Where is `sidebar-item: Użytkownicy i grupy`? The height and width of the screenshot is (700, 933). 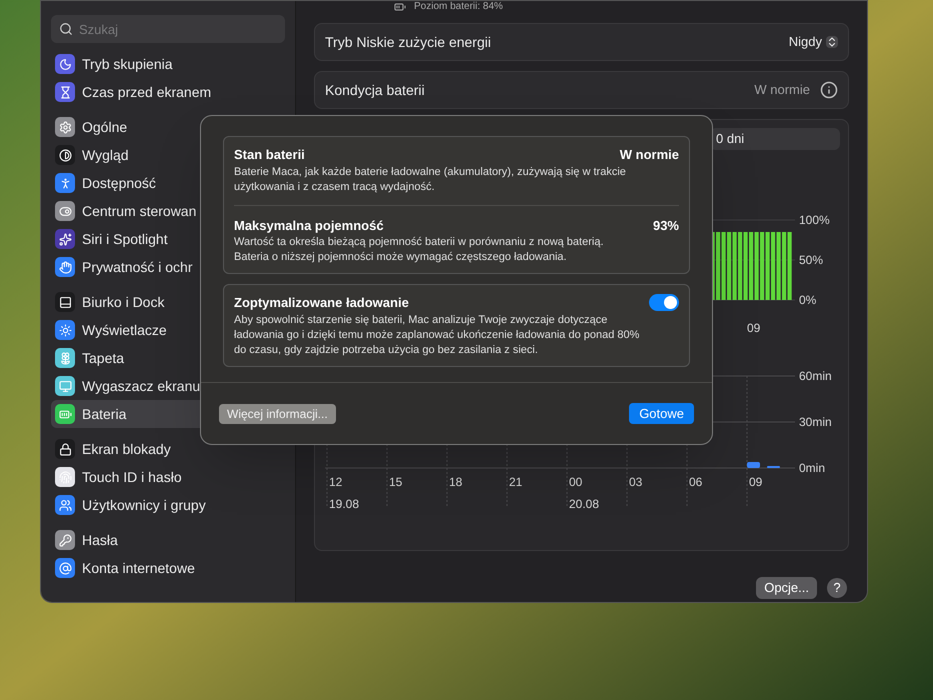
sidebar-item: Użytkownicy i grupy is located at coordinates (168, 505).